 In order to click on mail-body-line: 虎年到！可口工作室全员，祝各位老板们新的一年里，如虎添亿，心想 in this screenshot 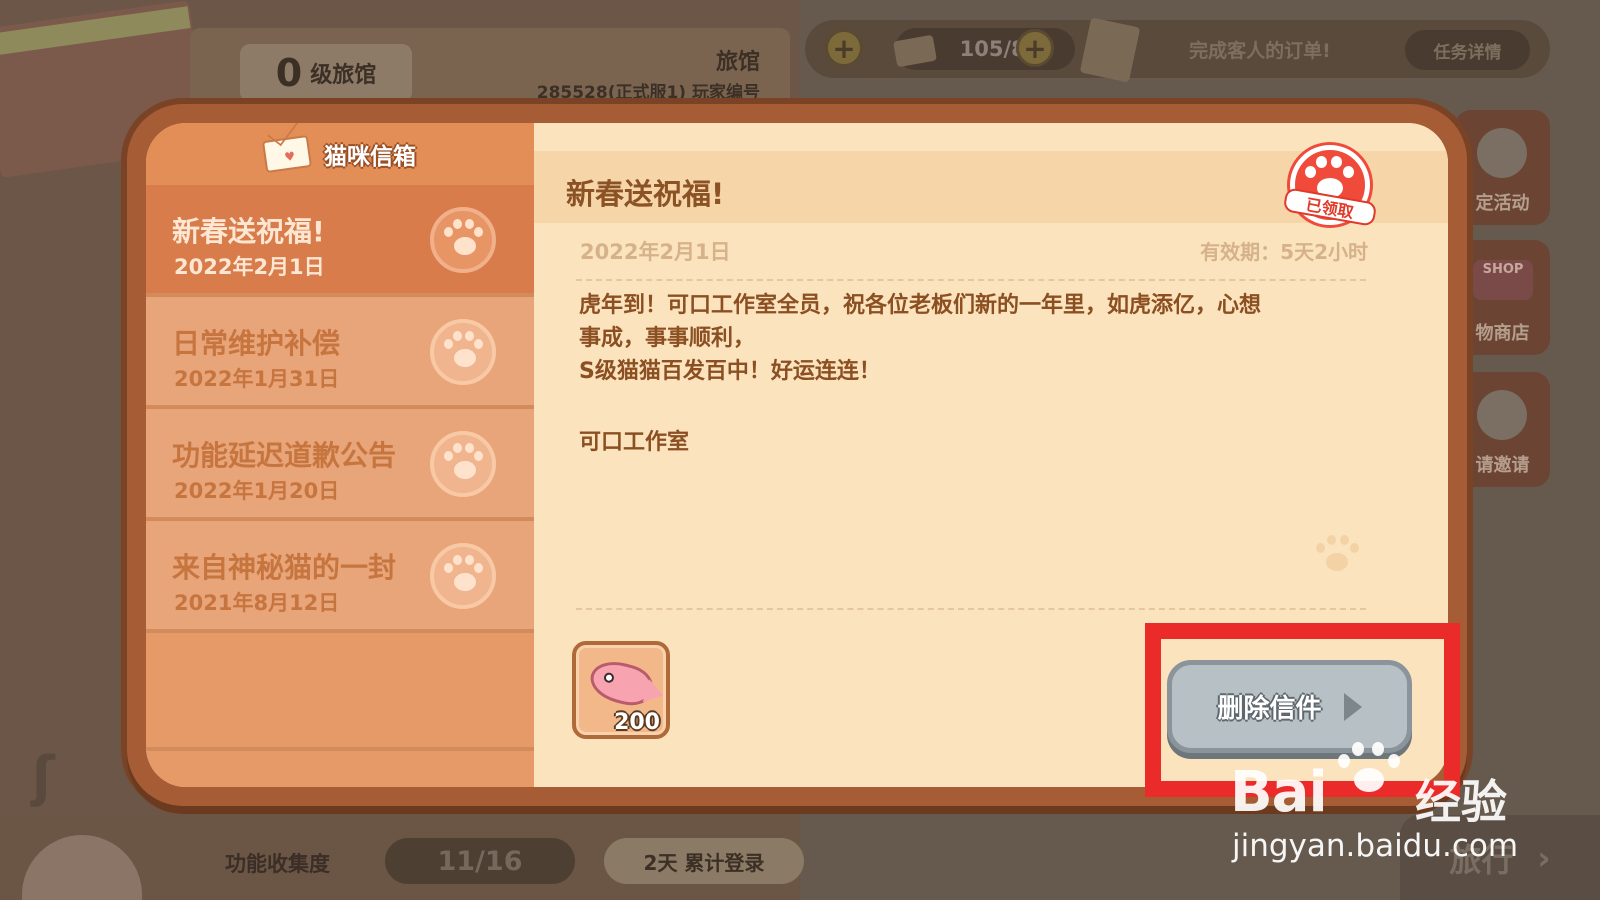, I will do `click(920, 305)`.